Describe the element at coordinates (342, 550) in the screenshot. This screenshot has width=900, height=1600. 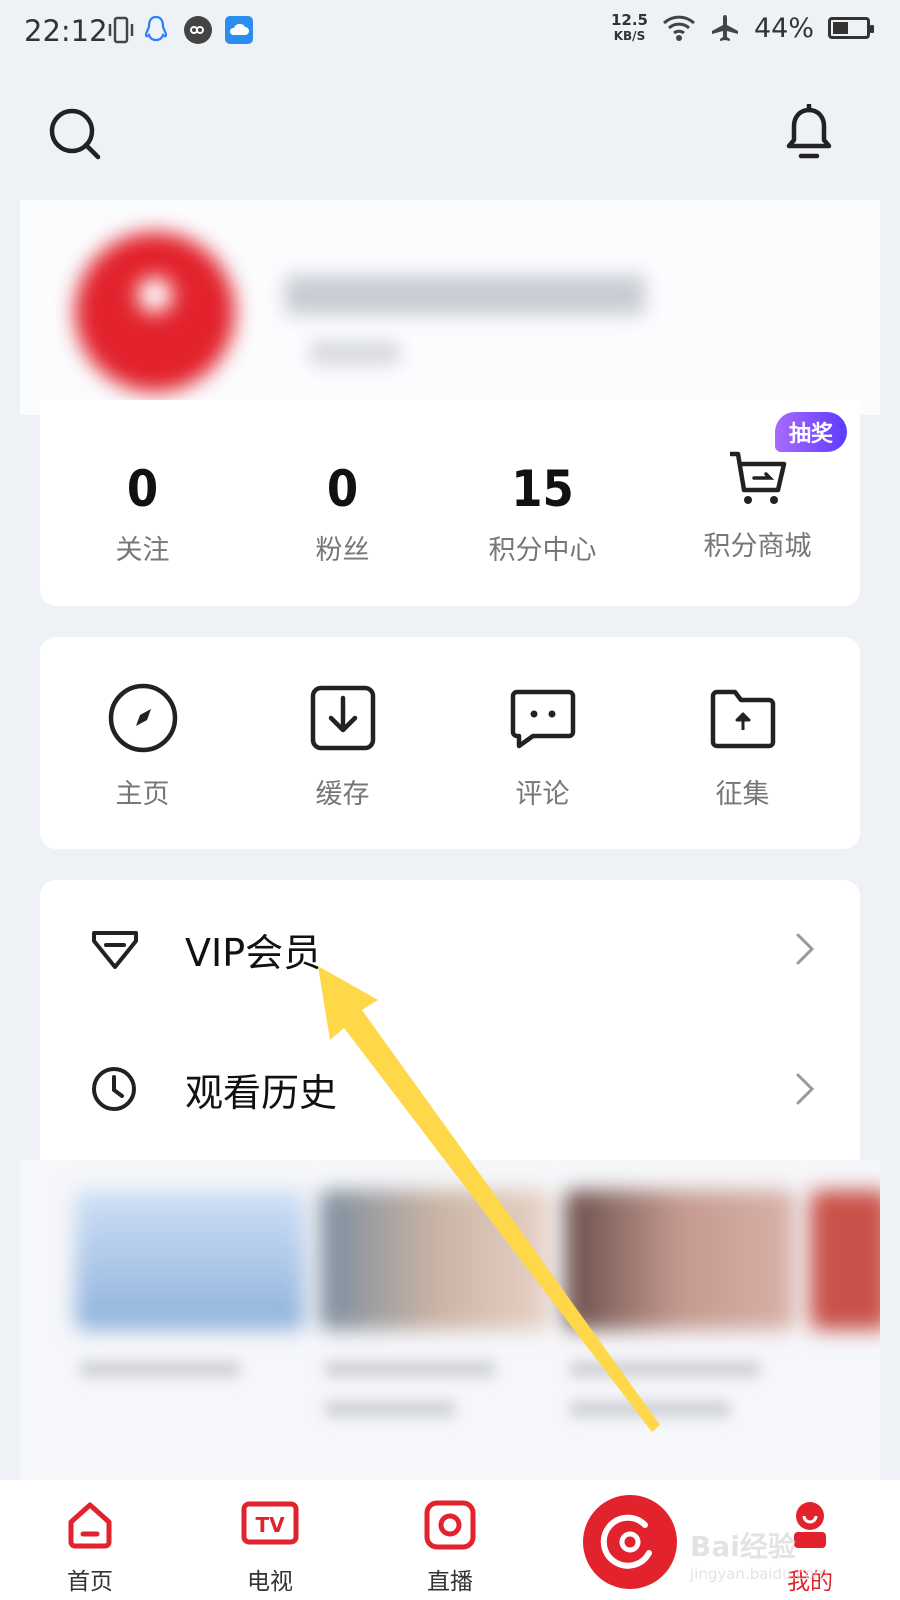
I see `stat-label: 粉丝` at that location.